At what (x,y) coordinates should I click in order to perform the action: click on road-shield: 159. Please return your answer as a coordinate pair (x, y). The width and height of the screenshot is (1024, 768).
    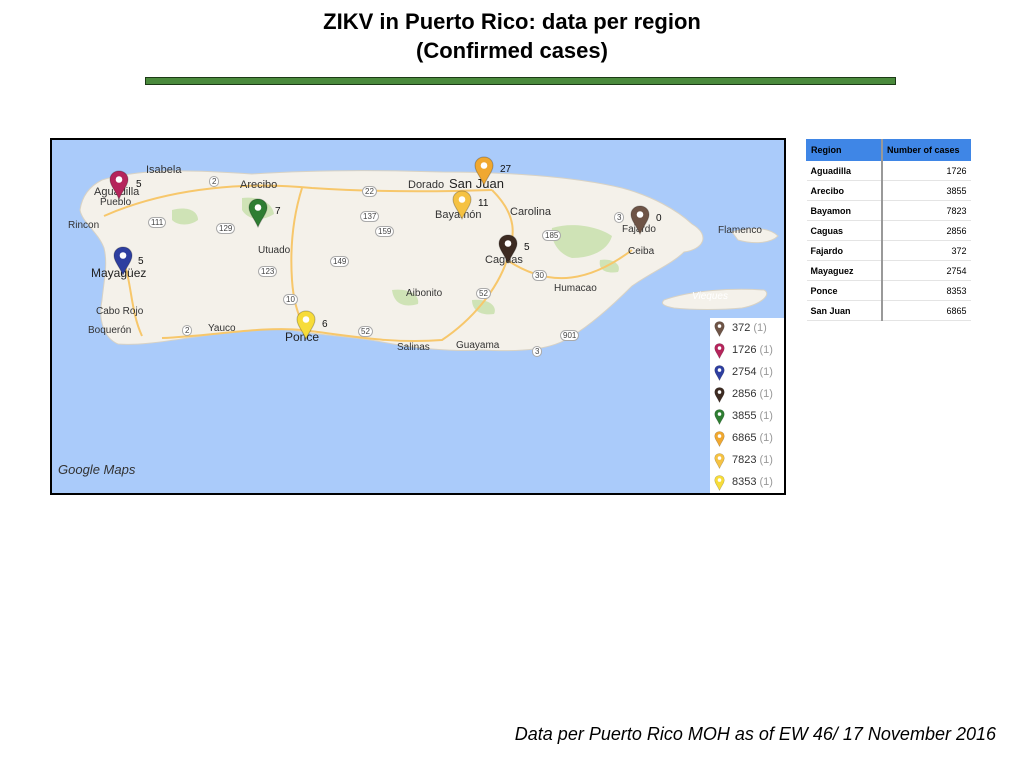
    Looking at the image, I should click on (385, 231).